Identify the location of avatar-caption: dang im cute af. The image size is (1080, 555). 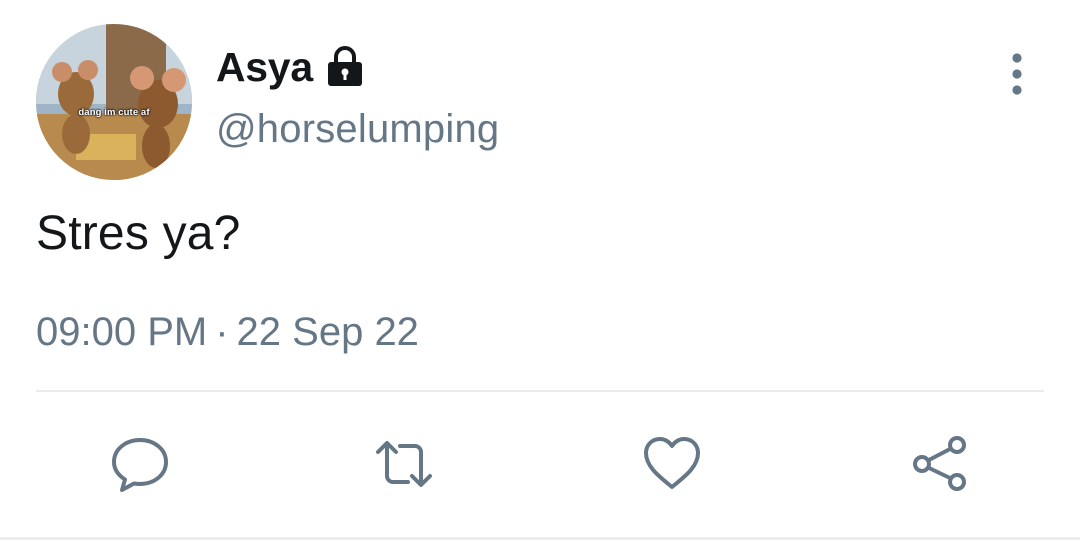
(114, 112).